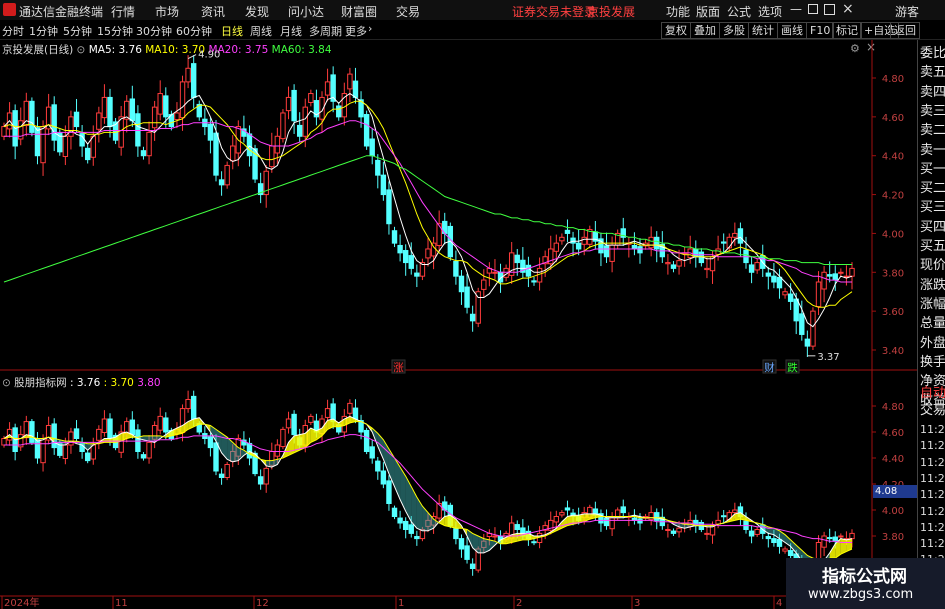 This screenshot has height=609, width=945. Describe the element at coordinates (829, 9) in the screenshot. I see `maximize-icon` at that location.